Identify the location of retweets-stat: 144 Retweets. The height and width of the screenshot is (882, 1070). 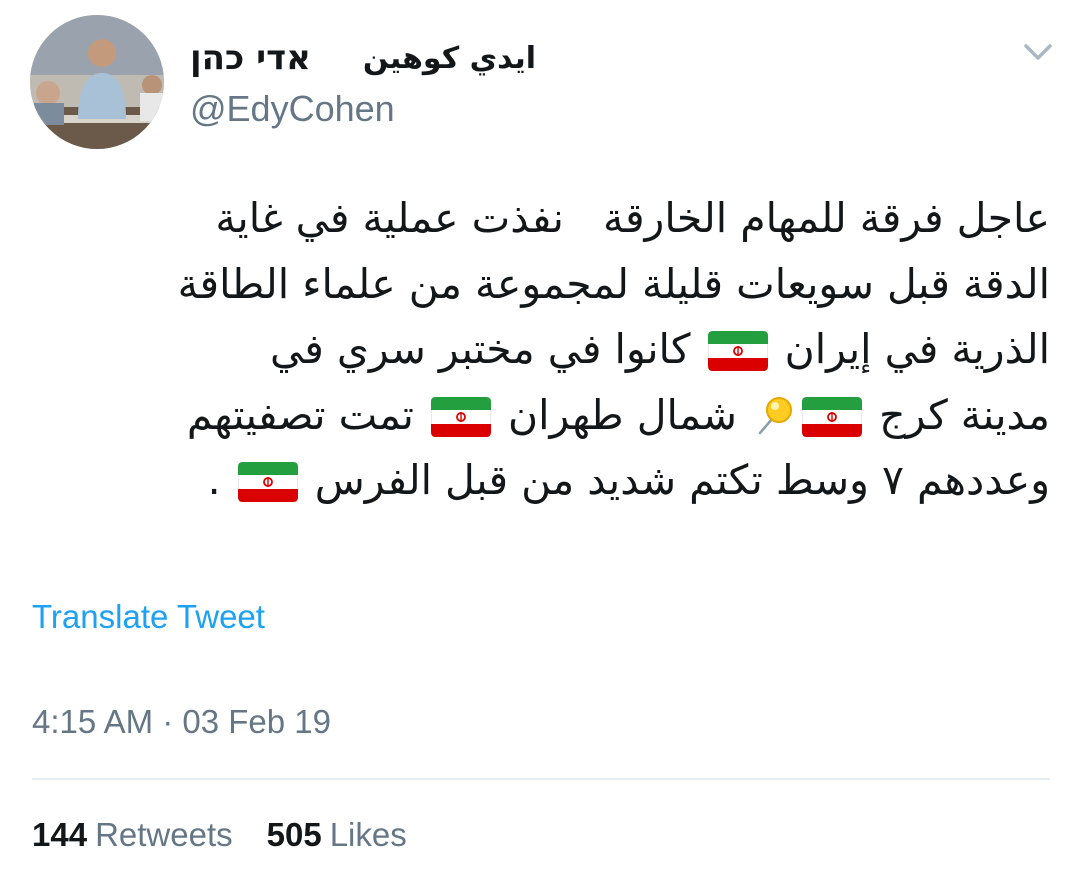
(132, 835).